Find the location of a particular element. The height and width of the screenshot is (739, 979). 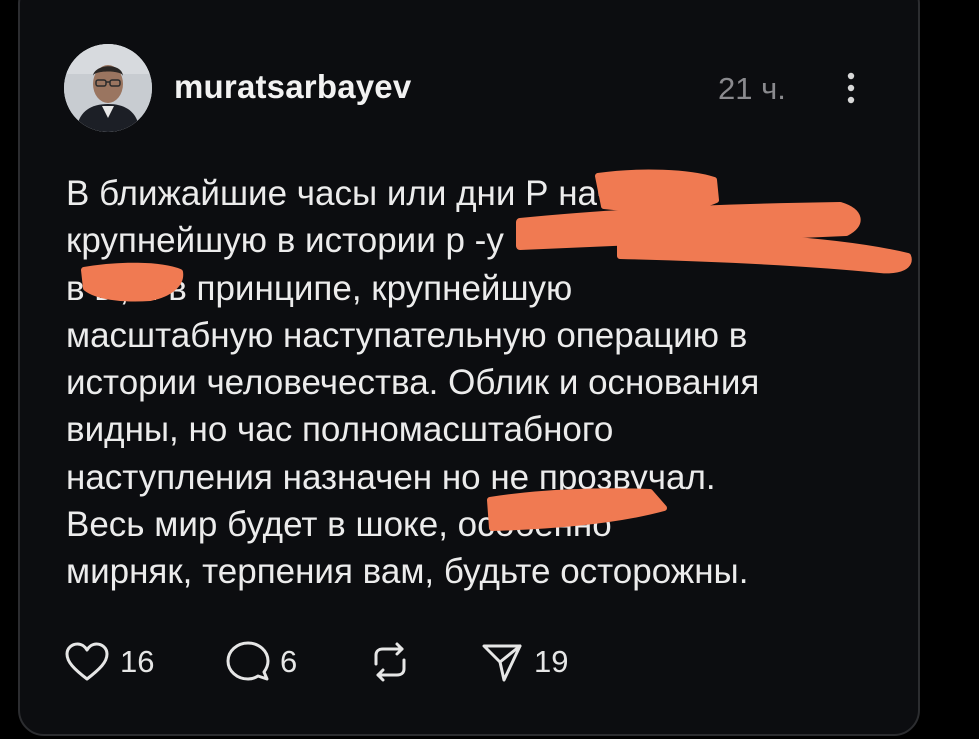

more-icon is located at coordinates (851, 88).